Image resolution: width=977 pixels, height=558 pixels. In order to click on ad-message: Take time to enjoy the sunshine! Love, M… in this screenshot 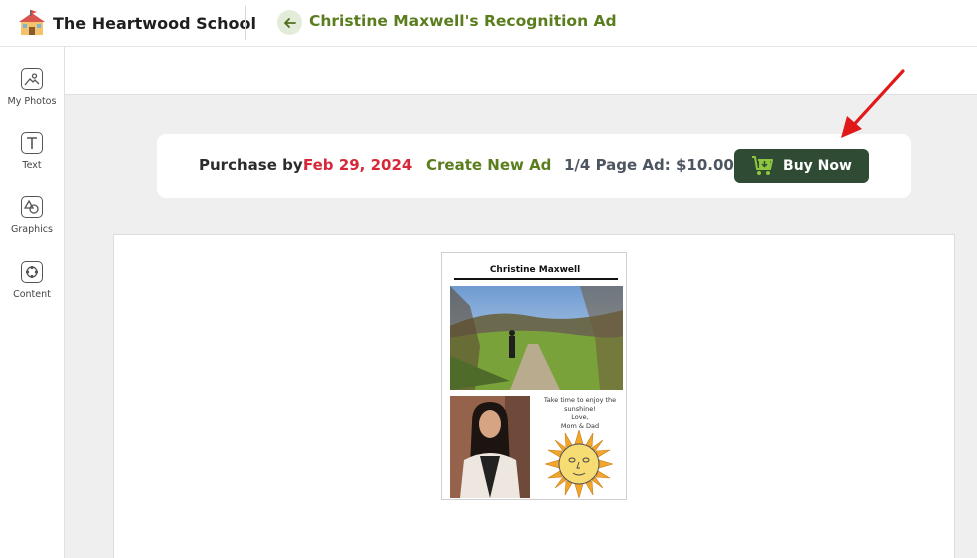, I will do `click(580, 413)`.